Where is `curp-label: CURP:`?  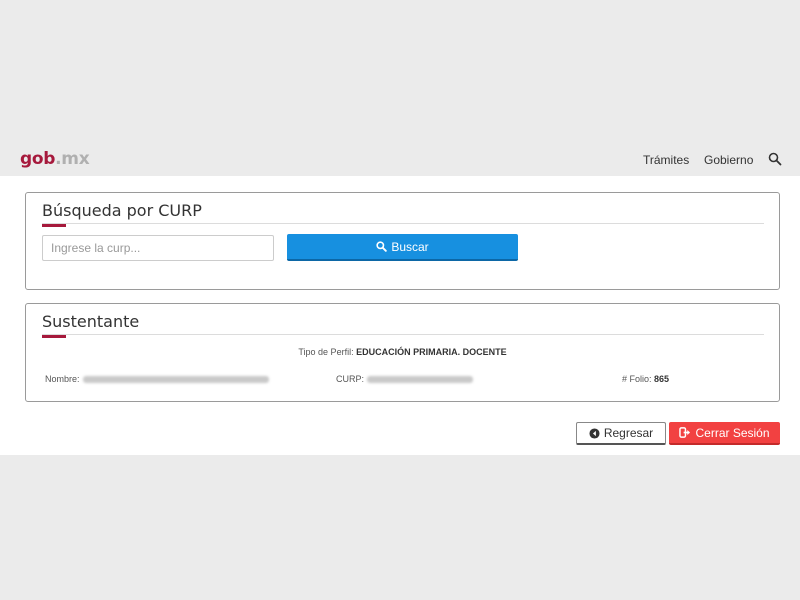 curp-label: CURP: is located at coordinates (350, 379).